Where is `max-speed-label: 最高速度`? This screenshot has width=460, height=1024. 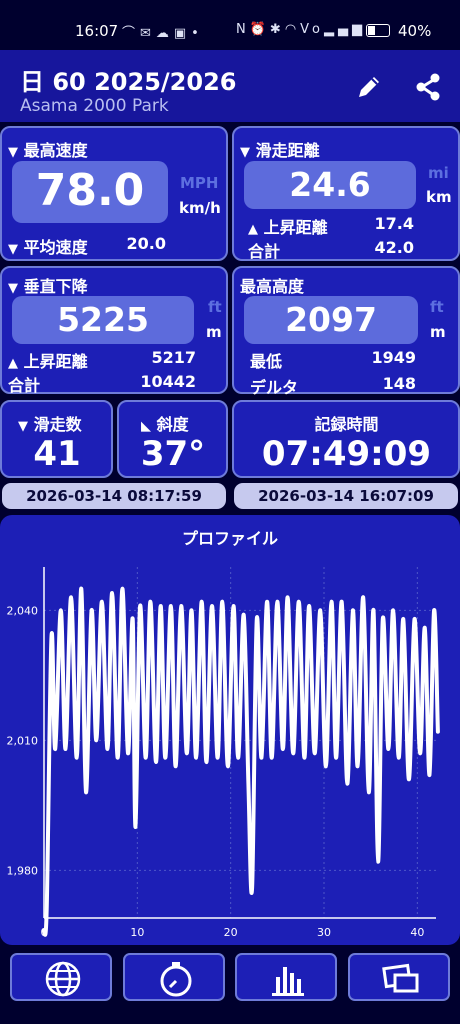
max-speed-label: 最高速度 is located at coordinates (55, 150).